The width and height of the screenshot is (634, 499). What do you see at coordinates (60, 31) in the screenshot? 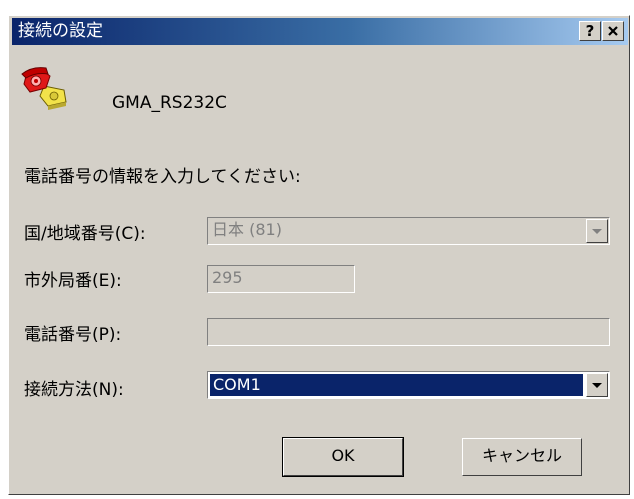
I see `dialog-title: 接続の設定` at bounding box center [60, 31].